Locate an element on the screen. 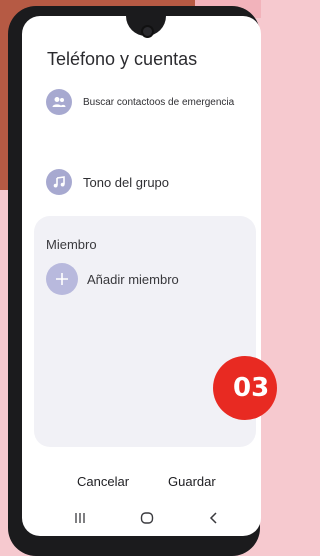 The image size is (320, 556). add-member-label: Añadir miembro is located at coordinates (133, 279).